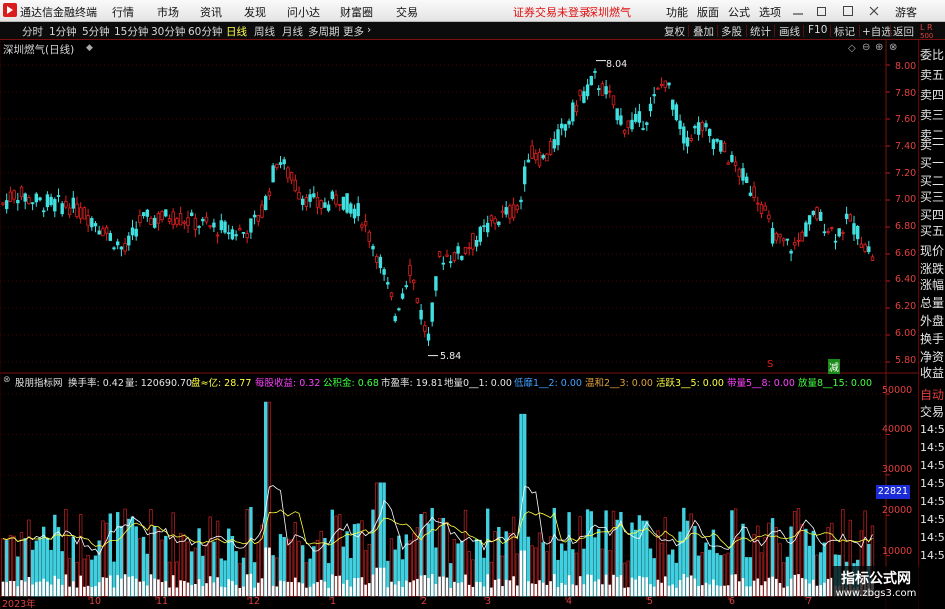 The height and width of the screenshot is (609, 945). Describe the element at coordinates (879, 47) in the screenshot. I see `zoom-in-icon: ⊕` at that location.